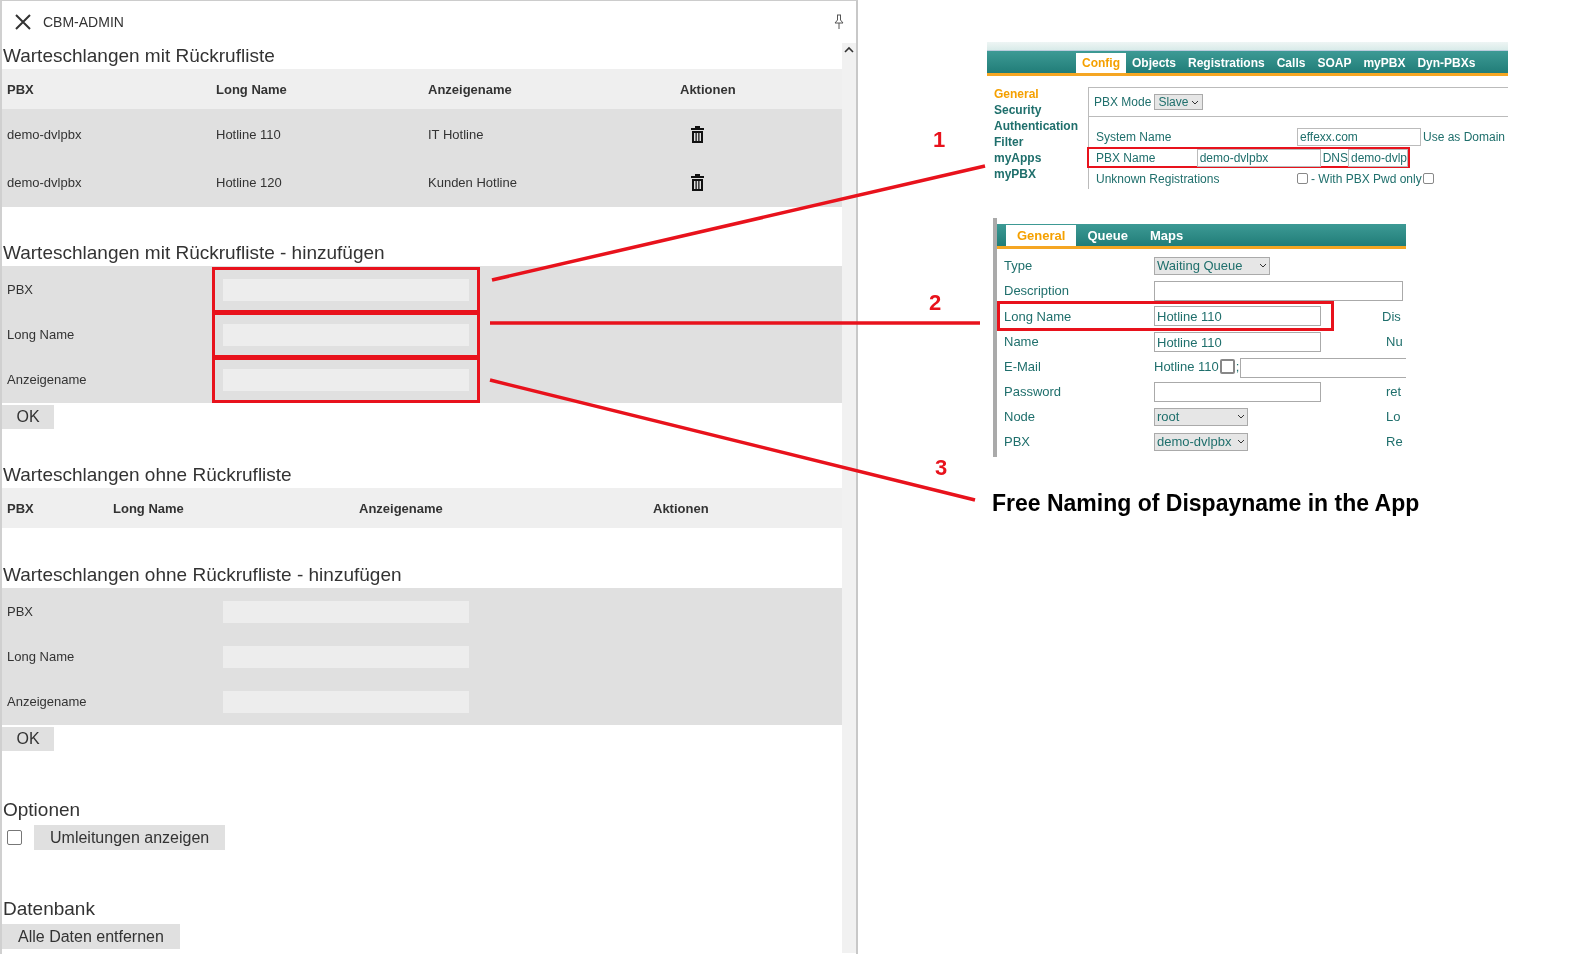  I want to click on scroll-up-icon, so click(849, 49).